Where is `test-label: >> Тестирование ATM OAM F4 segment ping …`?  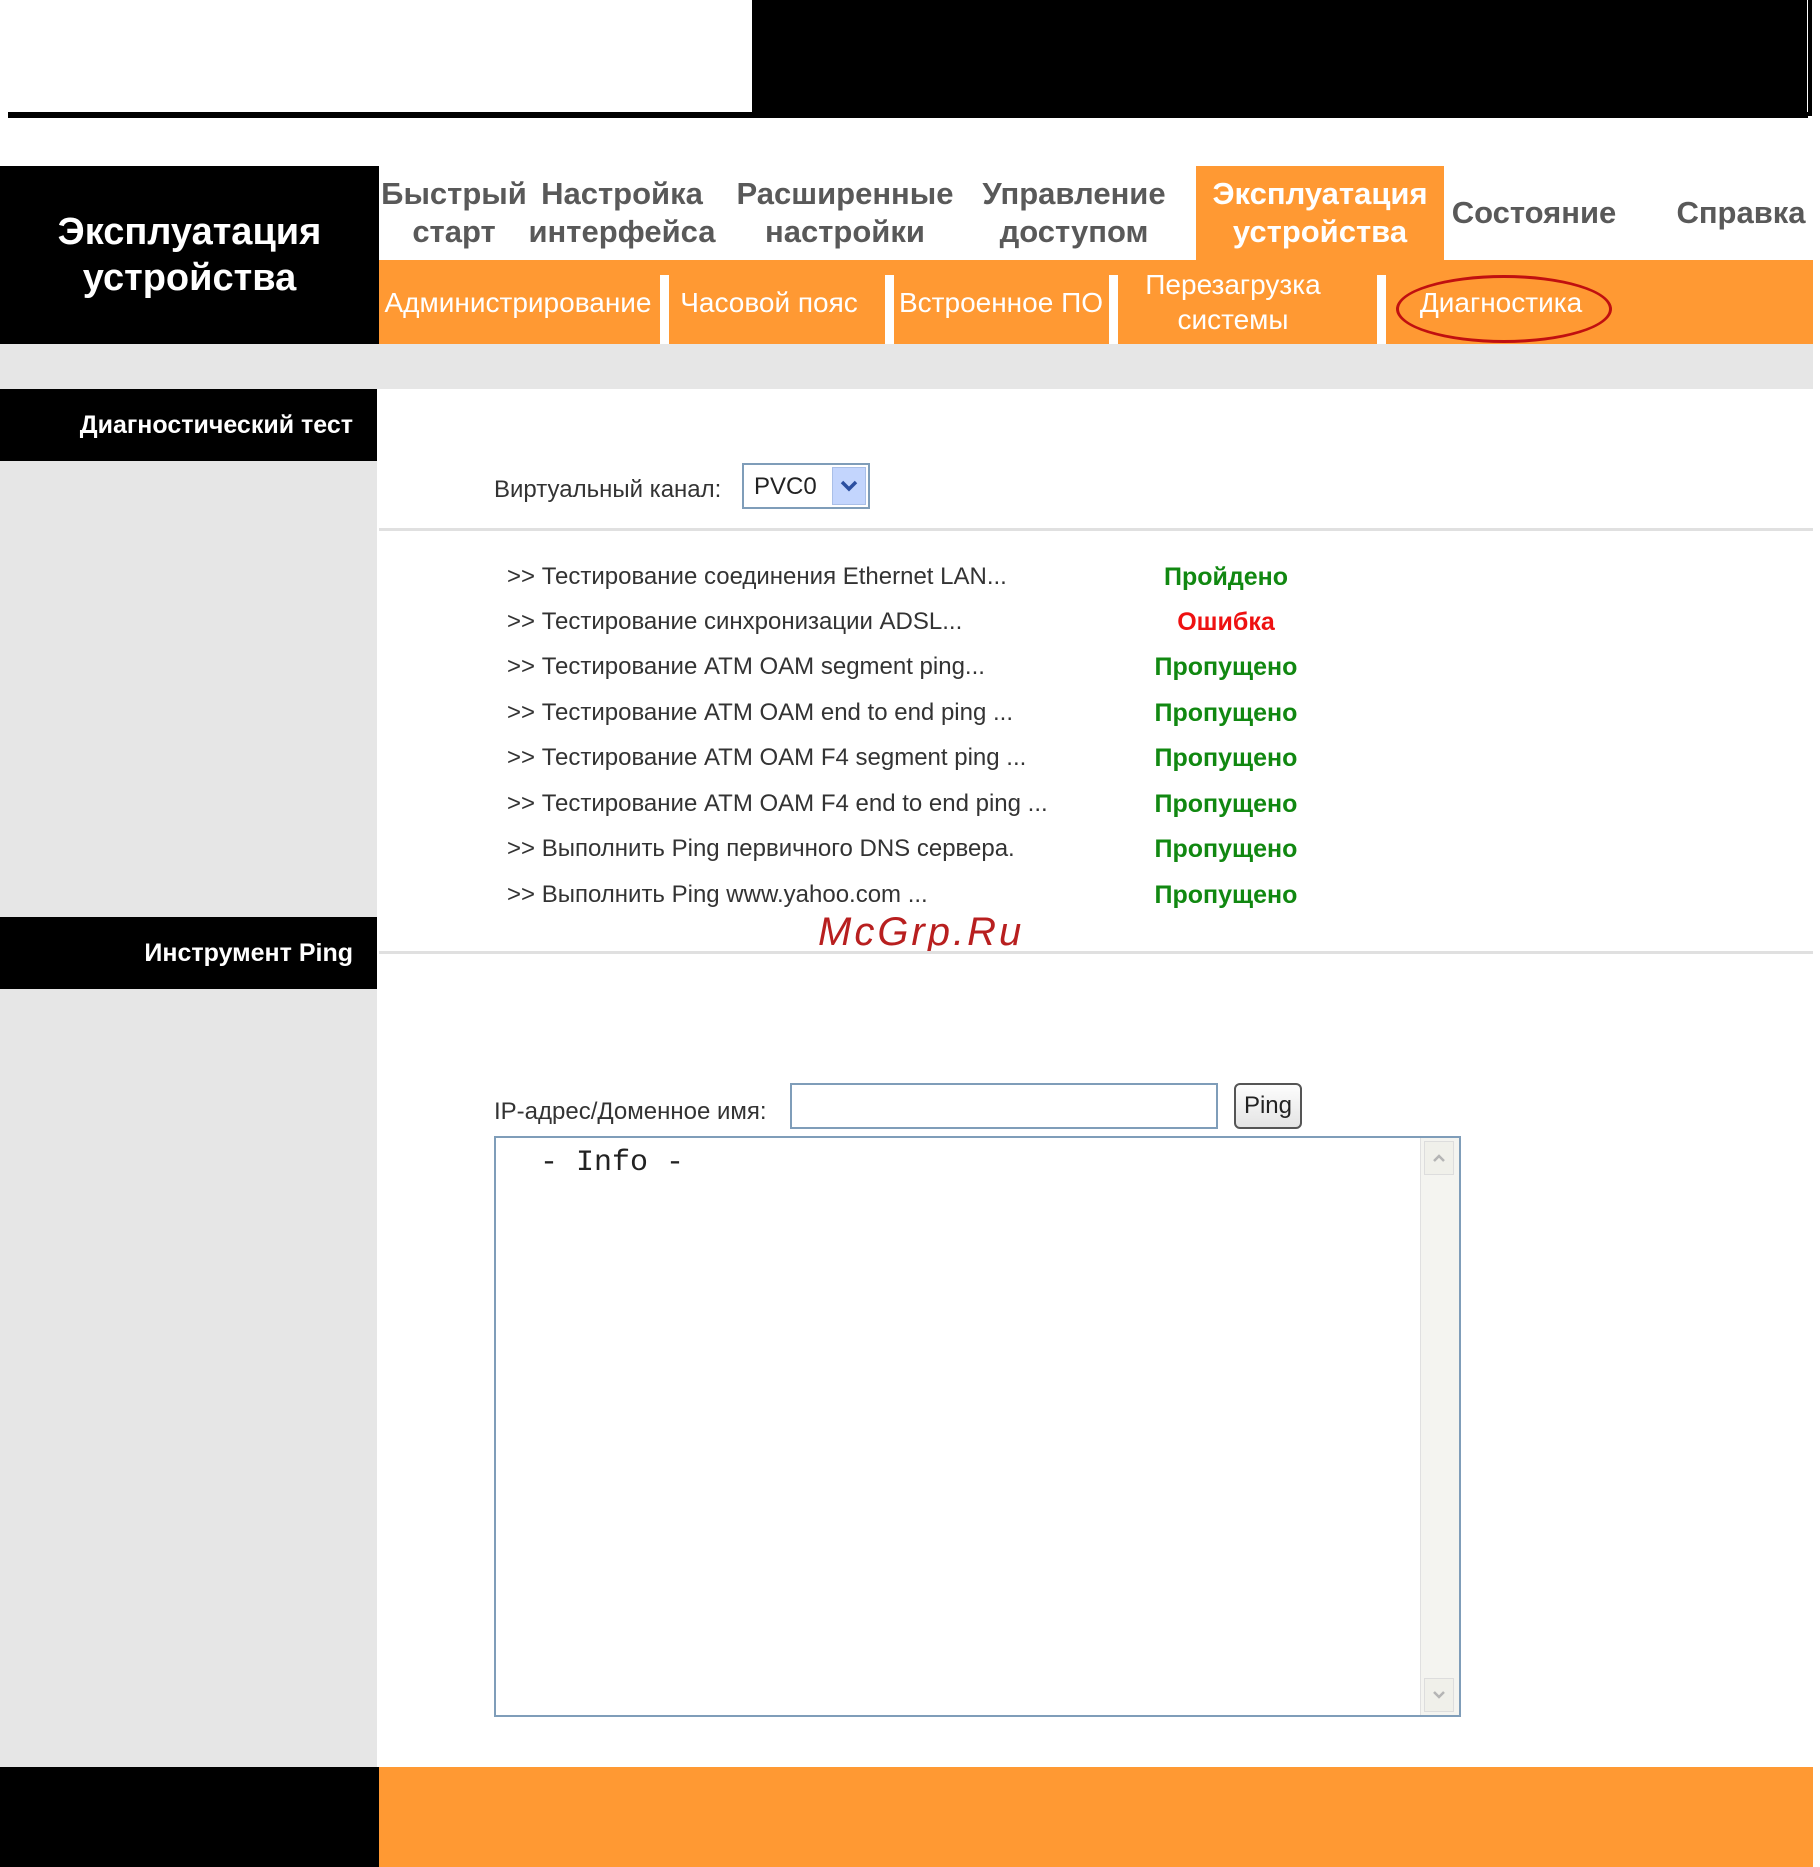
test-label: >> Тестирование ATM OAM F4 segment ping … is located at coordinates (767, 757).